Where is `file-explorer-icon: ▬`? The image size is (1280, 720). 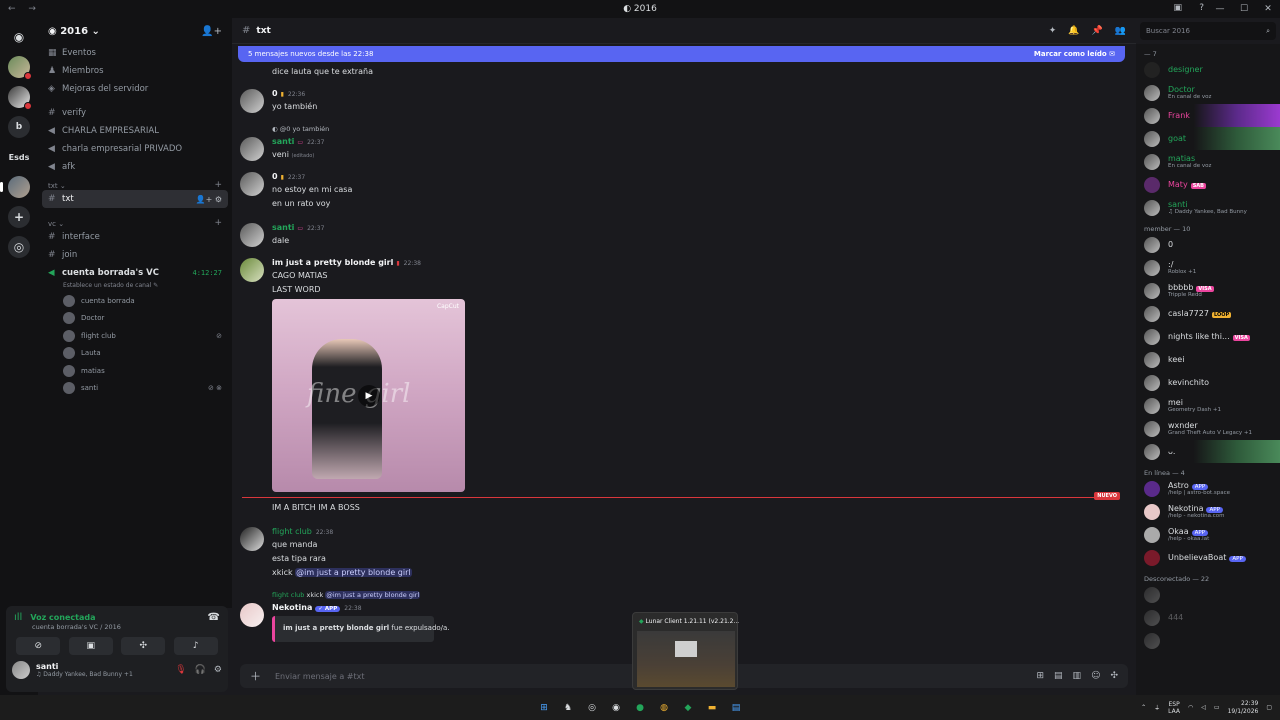
file-explorer-icon: ▬ is located at coordinates (712, 708).